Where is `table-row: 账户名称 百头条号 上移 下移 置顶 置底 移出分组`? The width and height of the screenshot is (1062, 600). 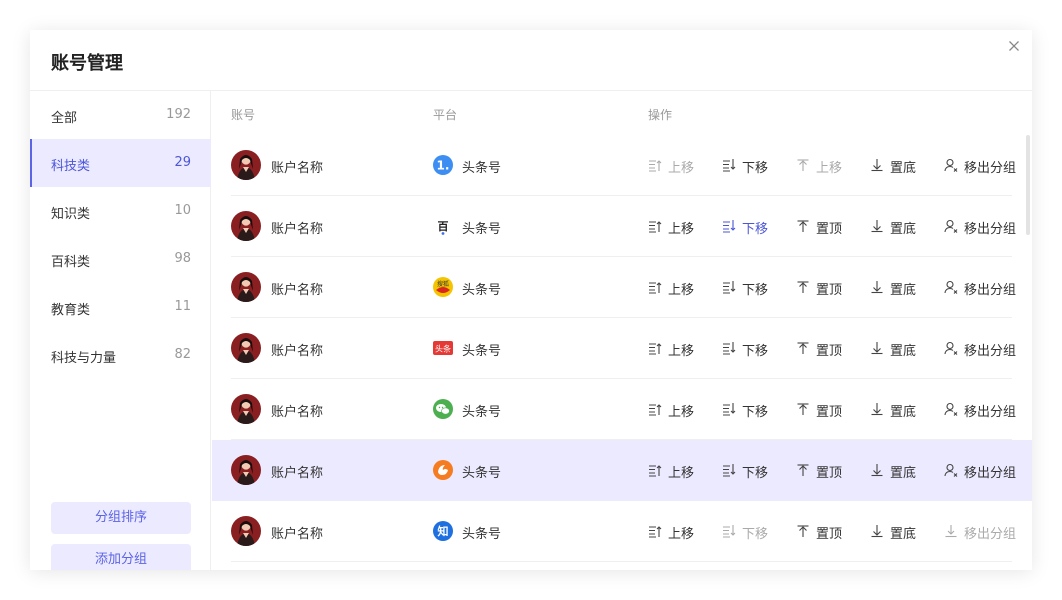 table-row: 账户名称 百头条号 上移 下移 置顶 置底 移出分组 is located at coordinates (622, 226).